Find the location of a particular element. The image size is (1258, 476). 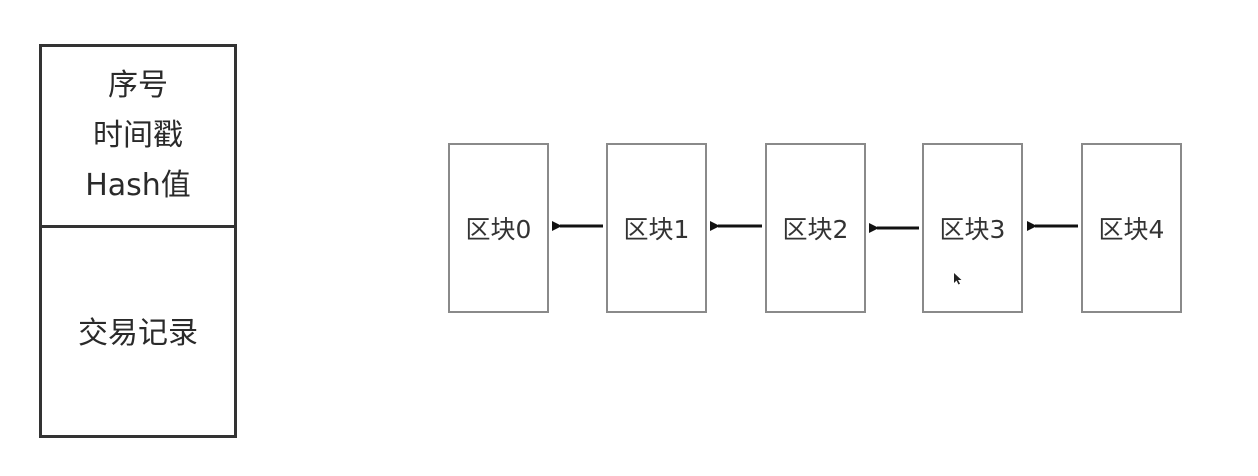

chain-block-0: 区块0 is located at coordinates (498, 228).